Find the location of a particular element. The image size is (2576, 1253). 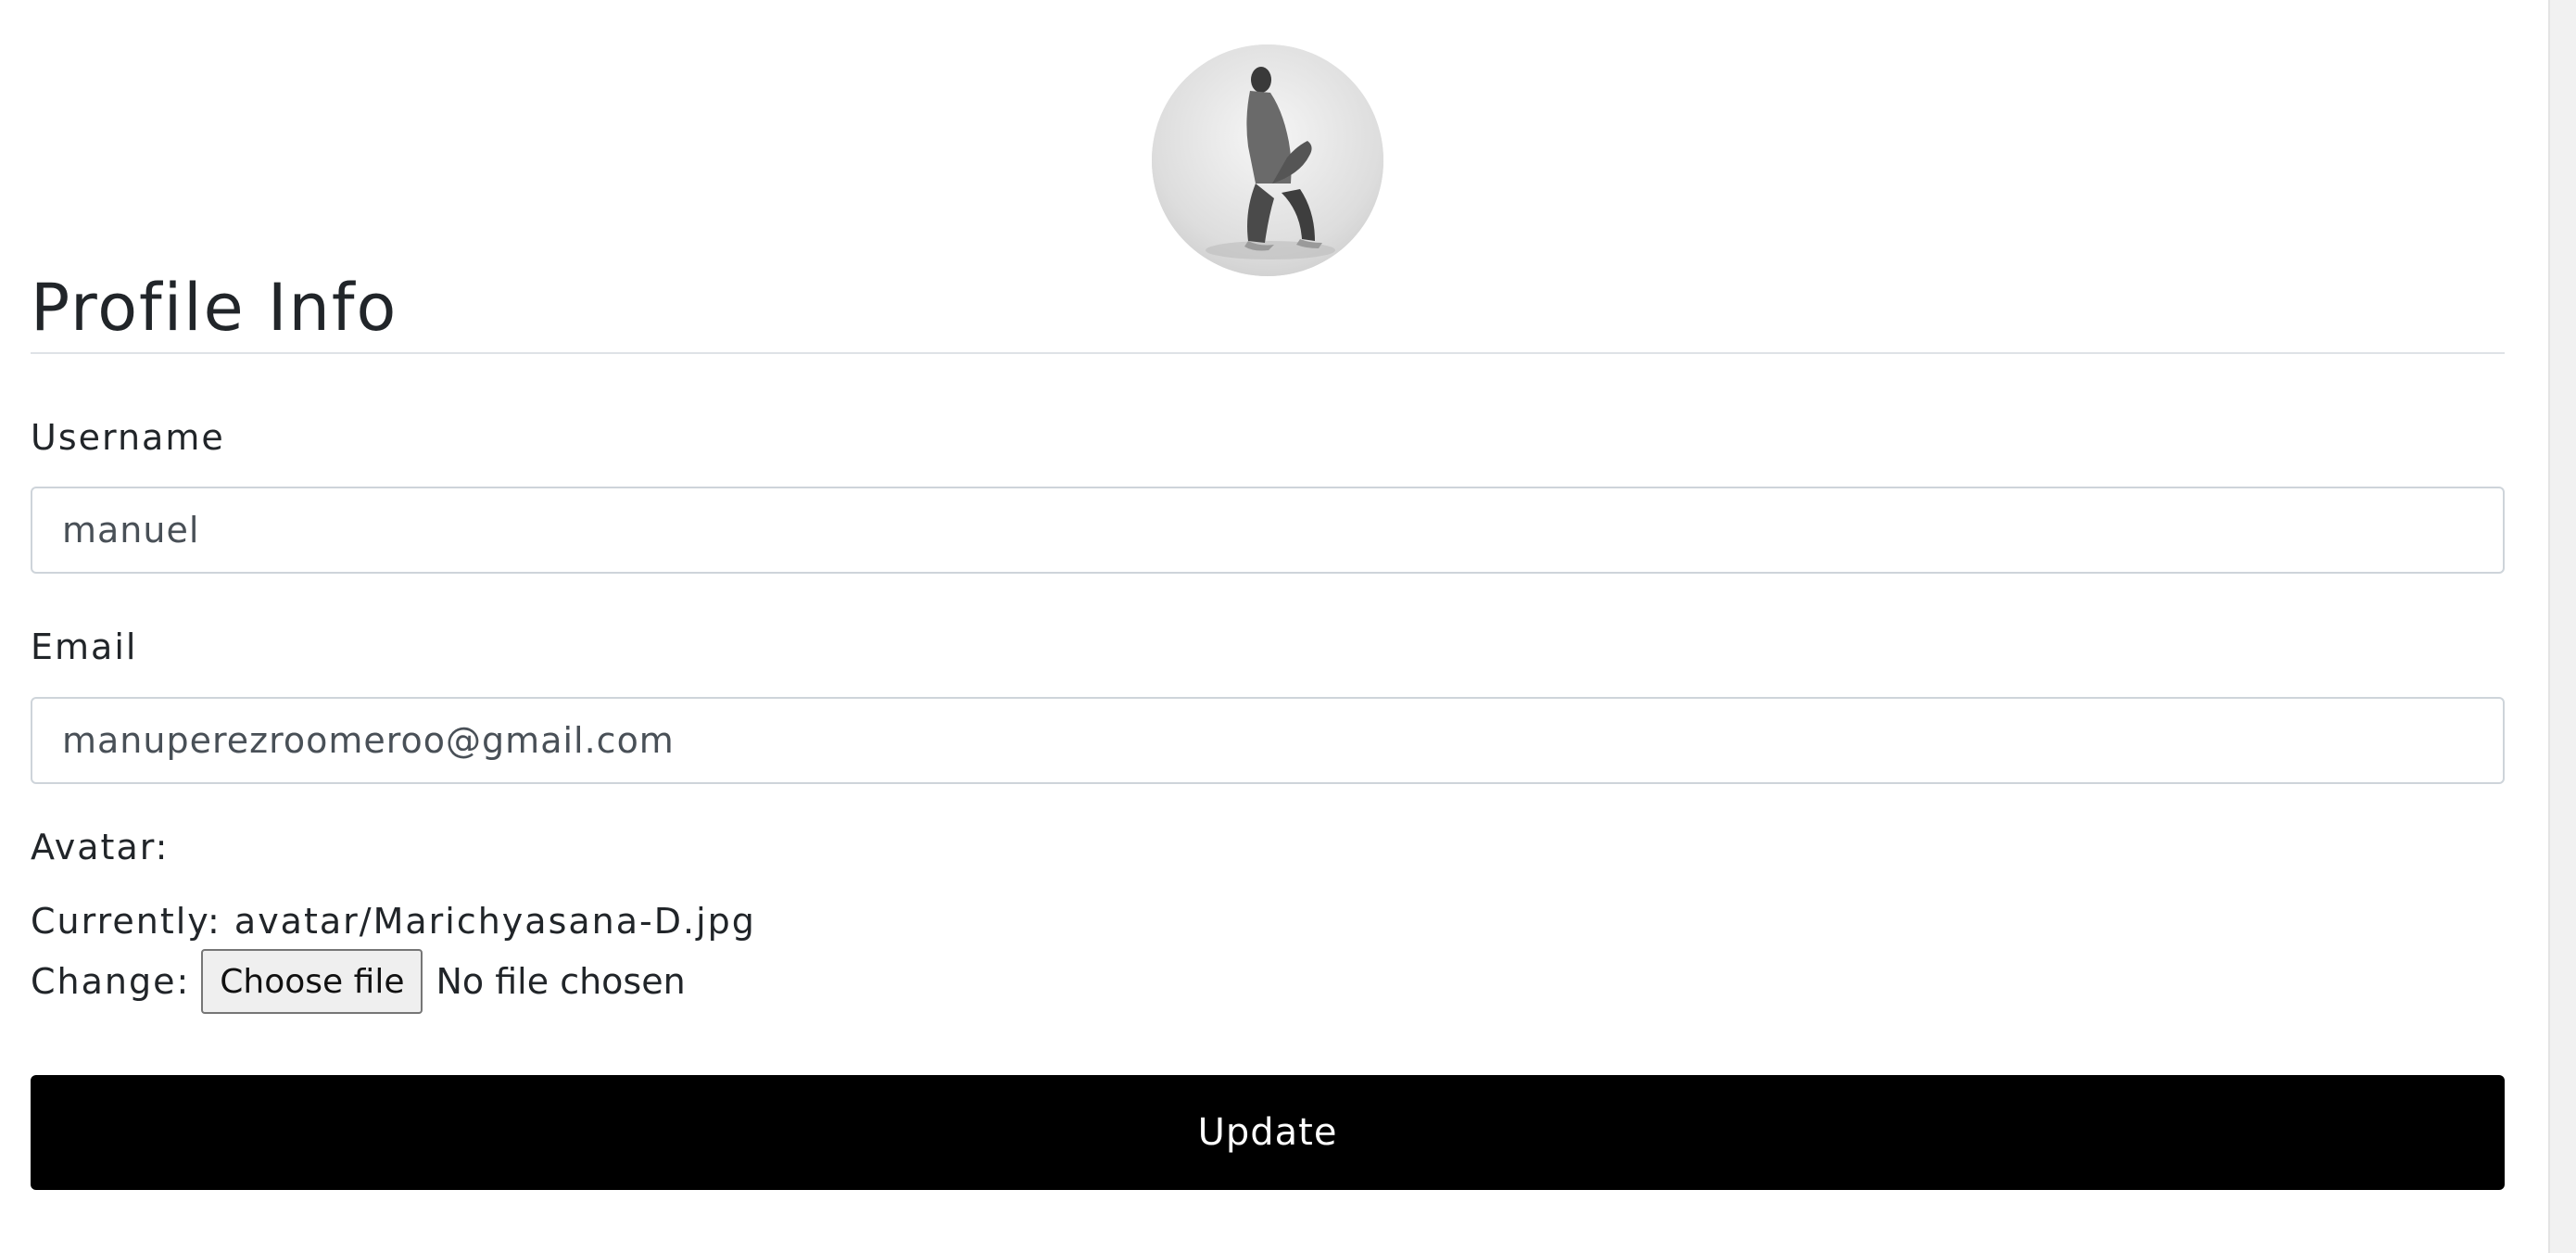

avatar is located at coordinates (1267, 160).